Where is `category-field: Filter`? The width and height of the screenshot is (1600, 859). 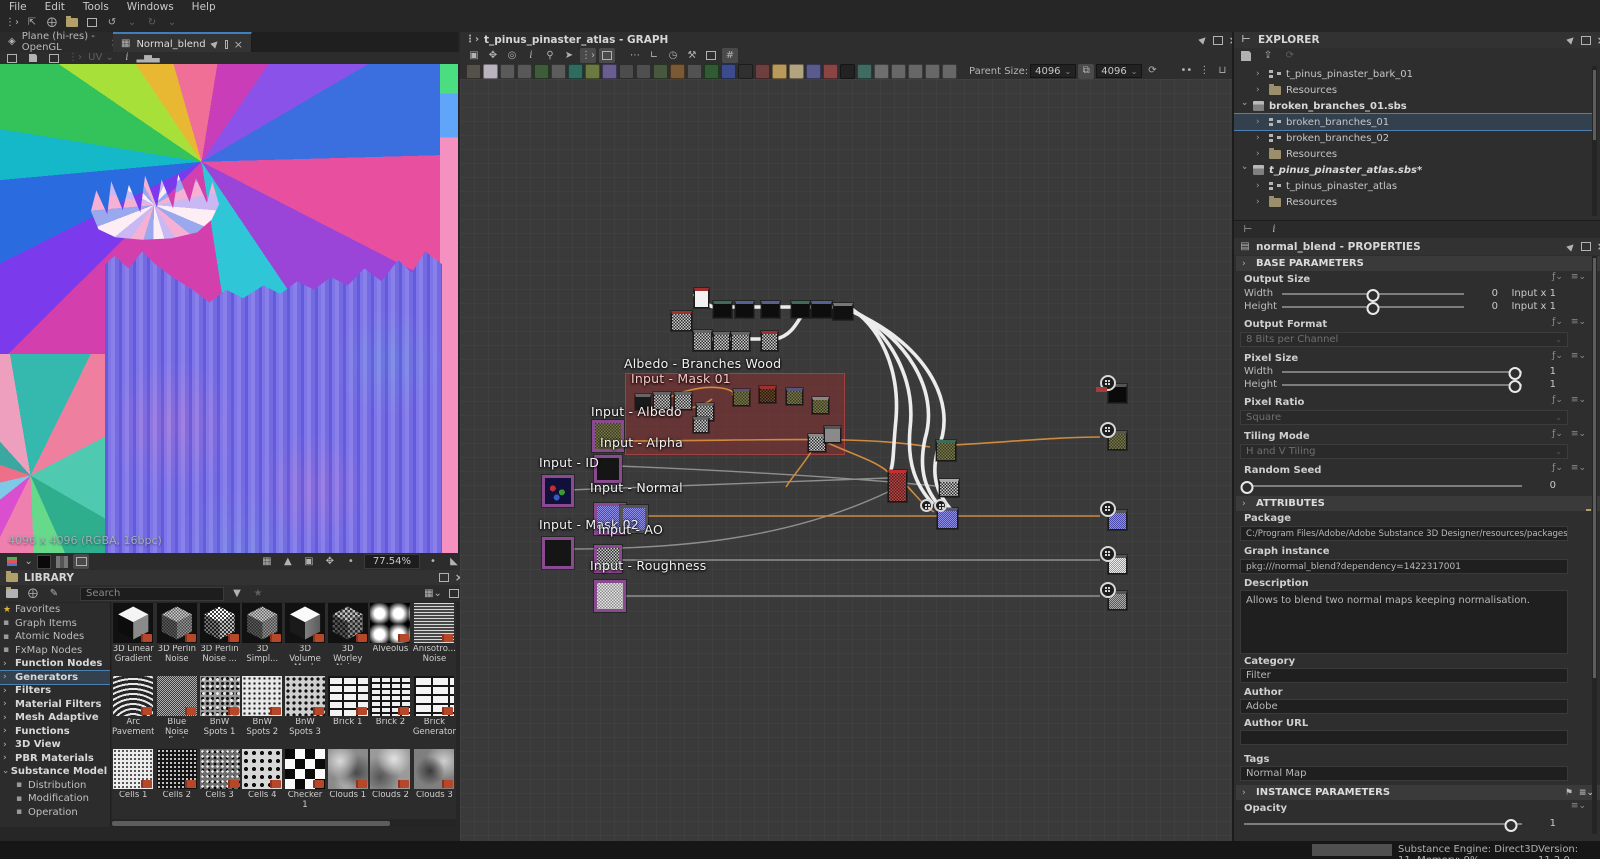 category-field: Filter is located at coordinates (1404, 675).